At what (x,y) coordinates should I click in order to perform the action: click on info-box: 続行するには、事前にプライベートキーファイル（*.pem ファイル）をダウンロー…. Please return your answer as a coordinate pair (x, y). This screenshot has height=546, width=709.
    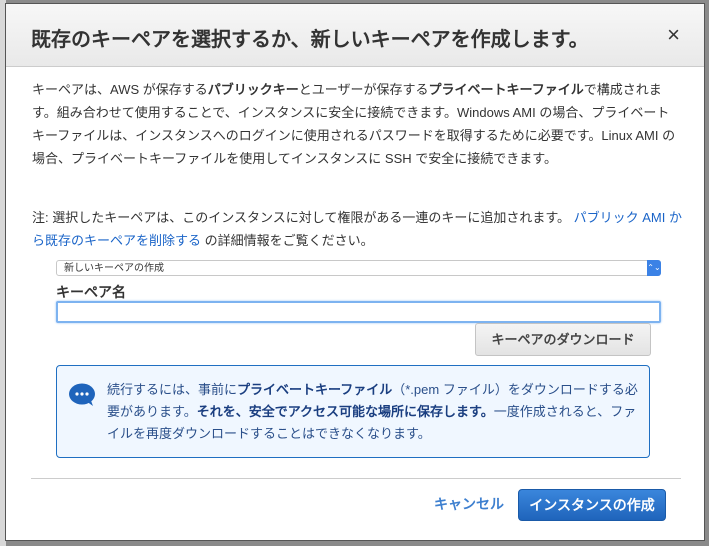
    Looking at the image, I should click on (353, 411).